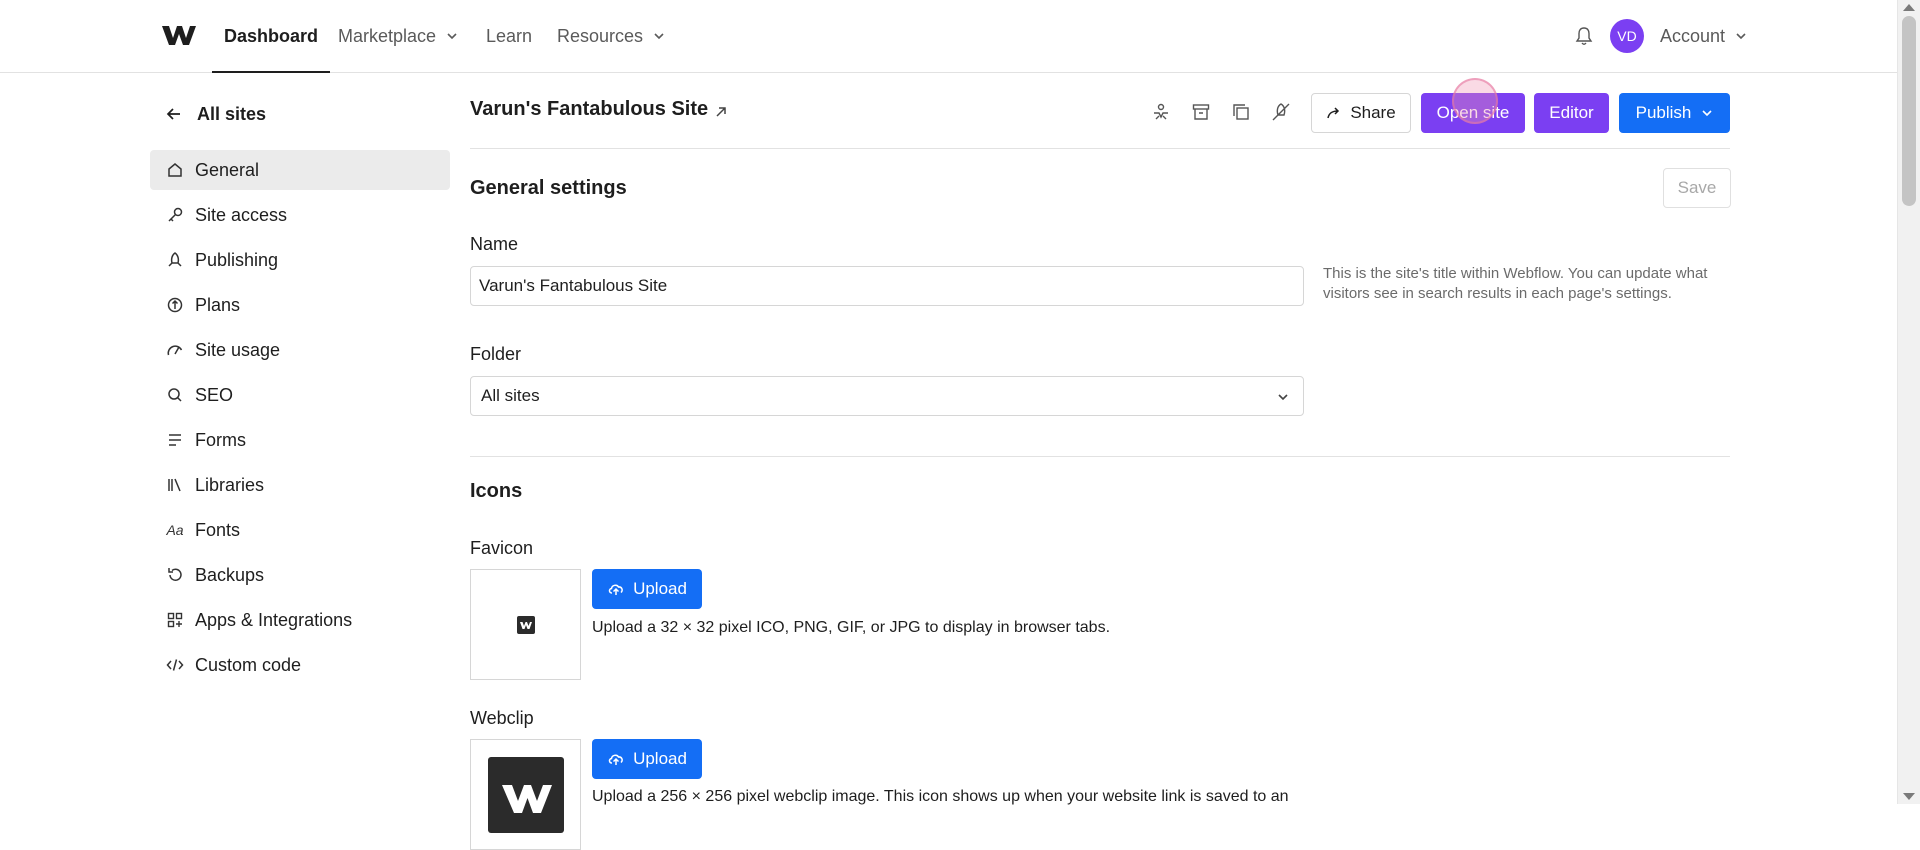  I want to click on favicon-label: Favicon, so click(502, 548).